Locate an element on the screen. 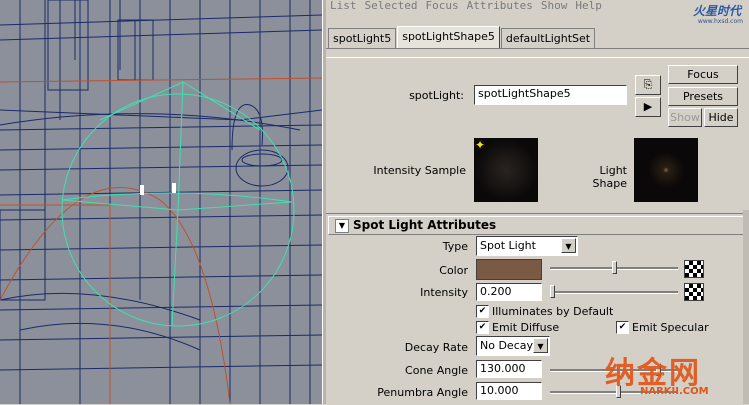 Image resolution: width=749 pixels, height=405 pixels. presets-button: Presets is located at coordinates (703, 96).